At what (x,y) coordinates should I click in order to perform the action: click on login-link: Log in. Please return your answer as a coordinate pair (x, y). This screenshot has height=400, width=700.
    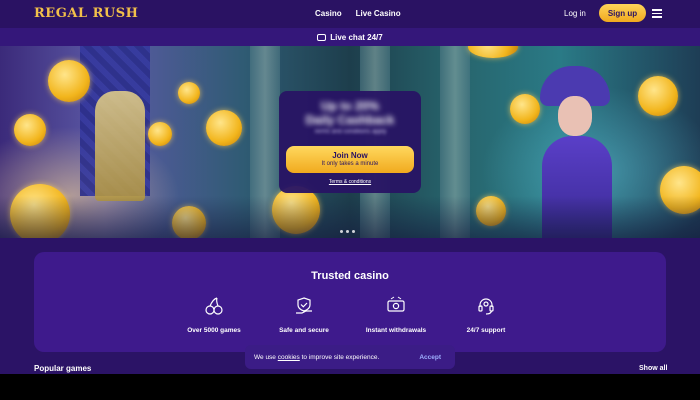
    Looking at the image, I should click on (575, 13).